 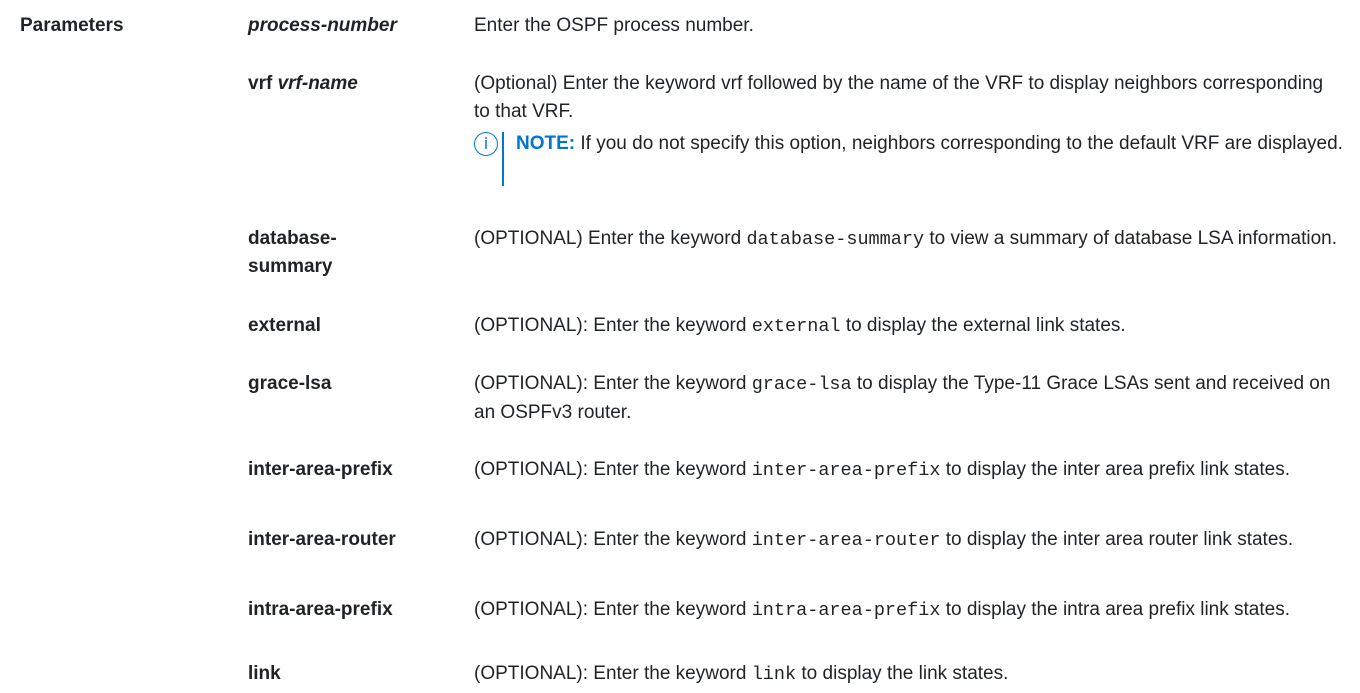 I want to click on note-divider, so click(x=503, y=159).